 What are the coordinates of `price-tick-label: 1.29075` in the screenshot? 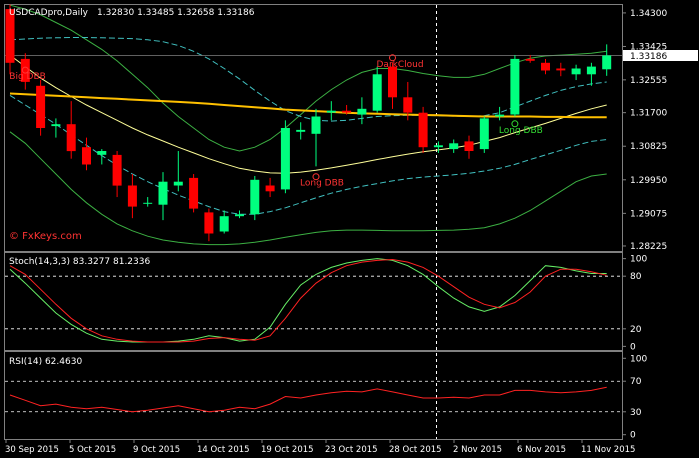 It's located at (648, 214).